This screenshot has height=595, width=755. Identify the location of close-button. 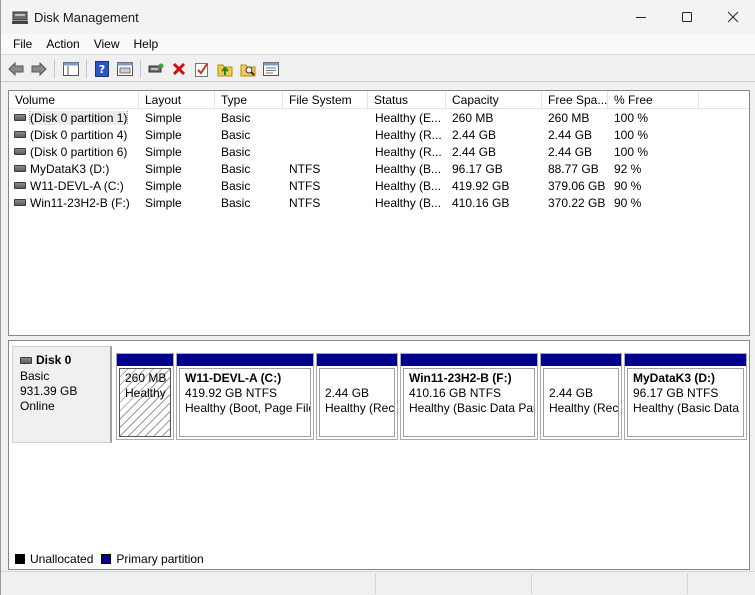
(732, 17).